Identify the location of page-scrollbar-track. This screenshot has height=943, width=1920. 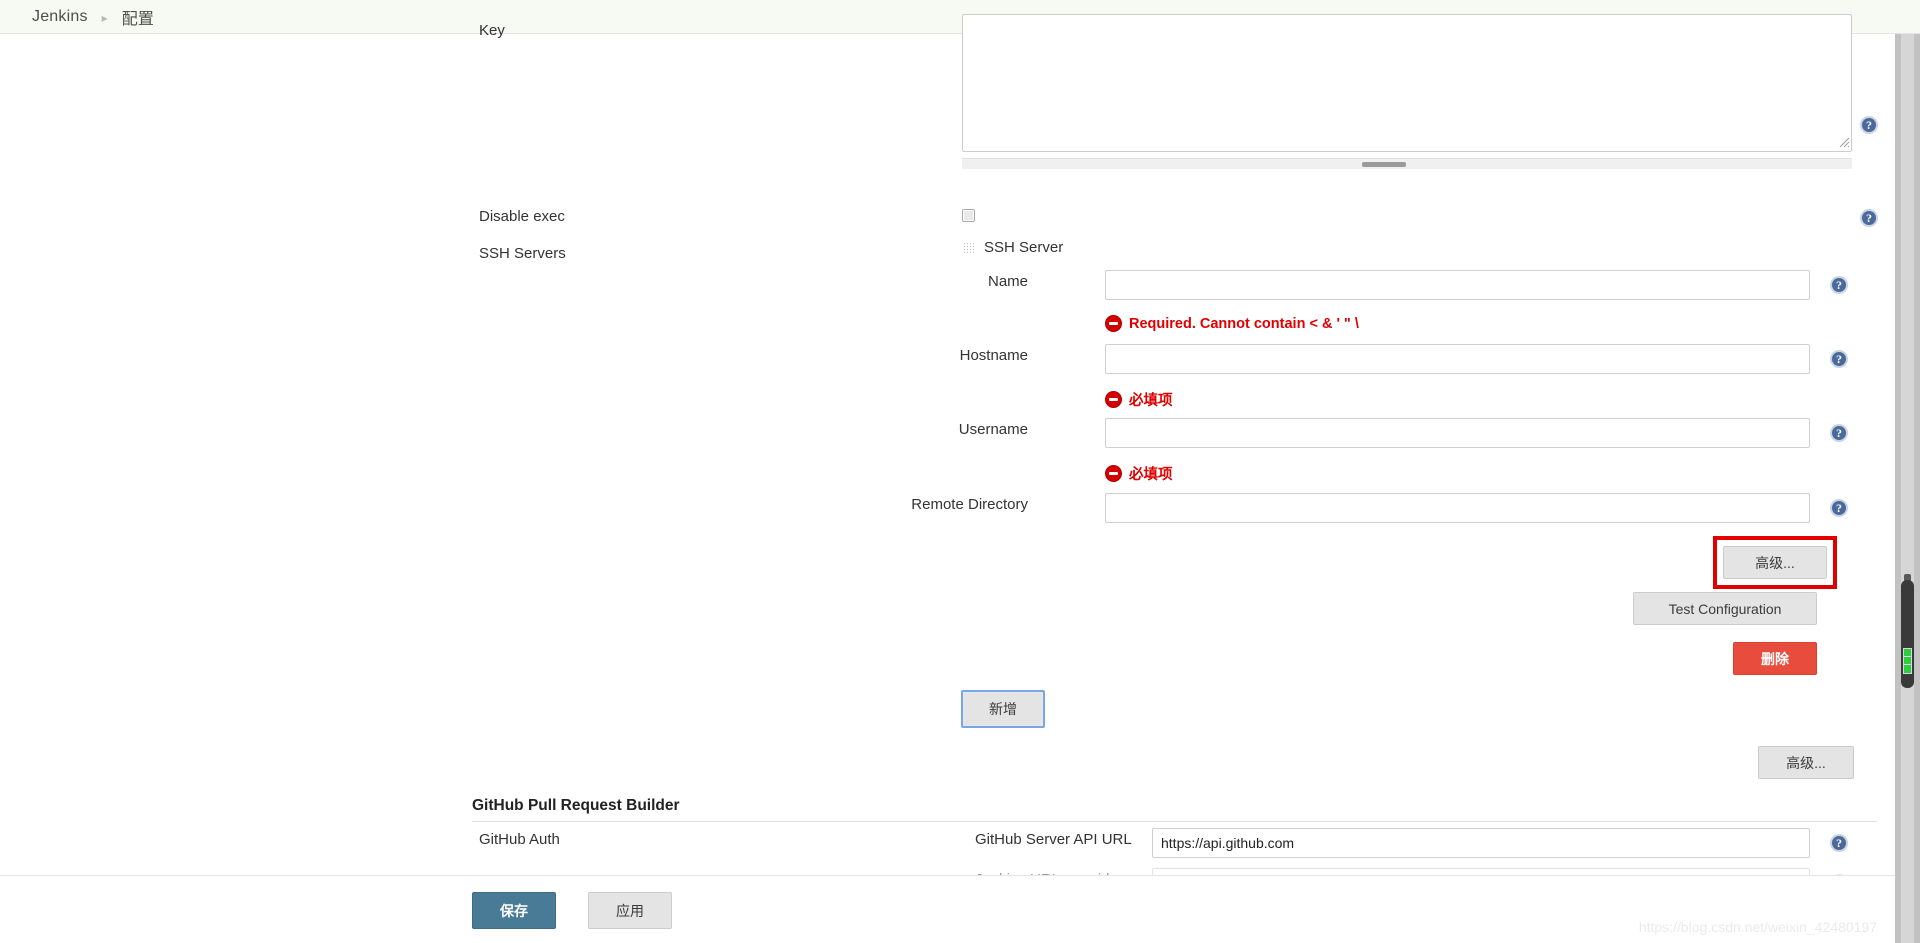
(1907, 488).